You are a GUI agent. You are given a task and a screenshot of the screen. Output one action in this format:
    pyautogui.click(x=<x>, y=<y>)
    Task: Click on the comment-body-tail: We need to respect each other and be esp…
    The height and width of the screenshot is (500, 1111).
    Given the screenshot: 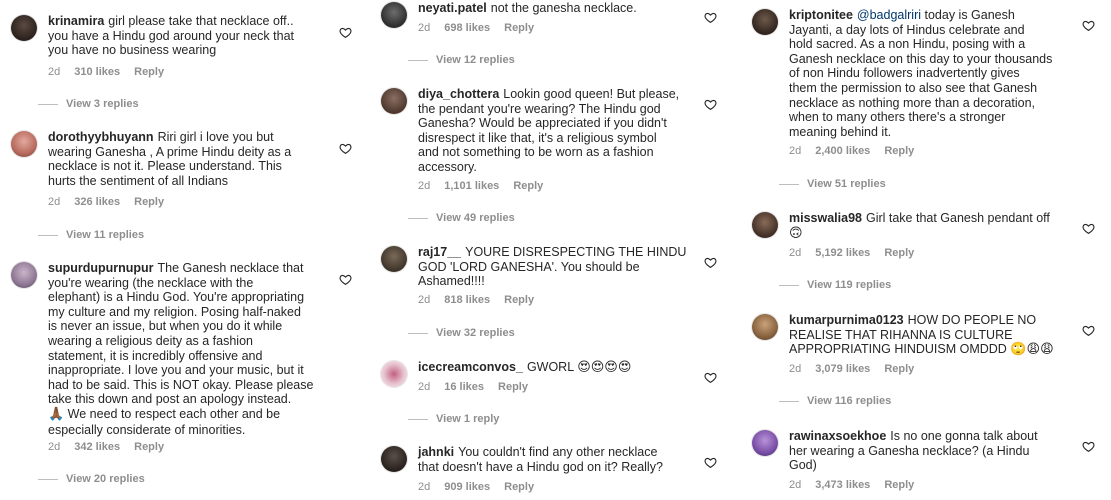 What is the action you would take?
    pyautogui.click(x=164, y=421)
    